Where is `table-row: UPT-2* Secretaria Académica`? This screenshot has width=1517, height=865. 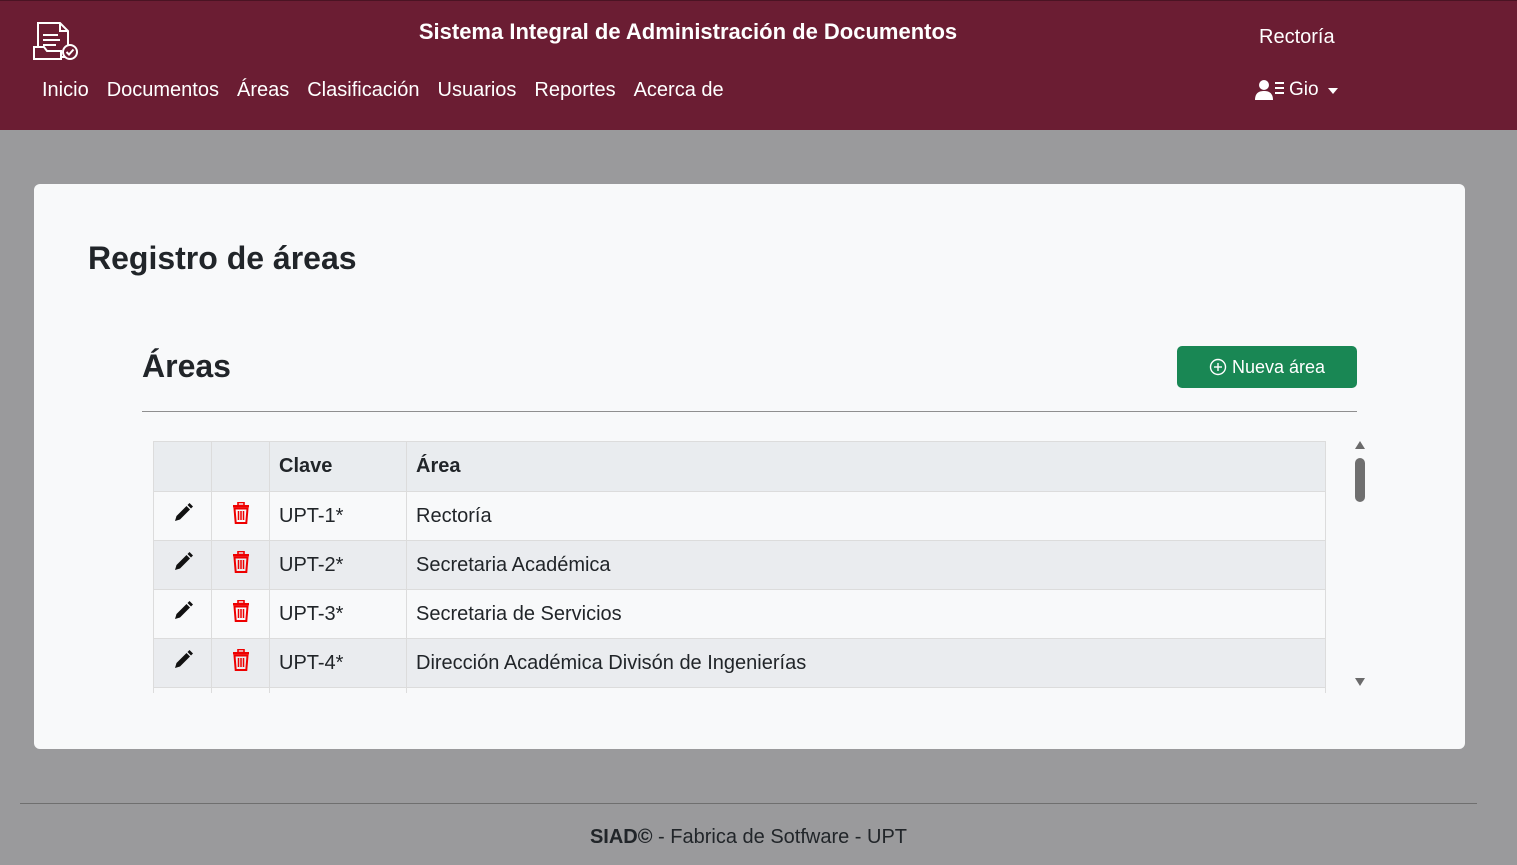
table-row: UPT-2* Secretaria Académica is located at coordinates (739, 565).